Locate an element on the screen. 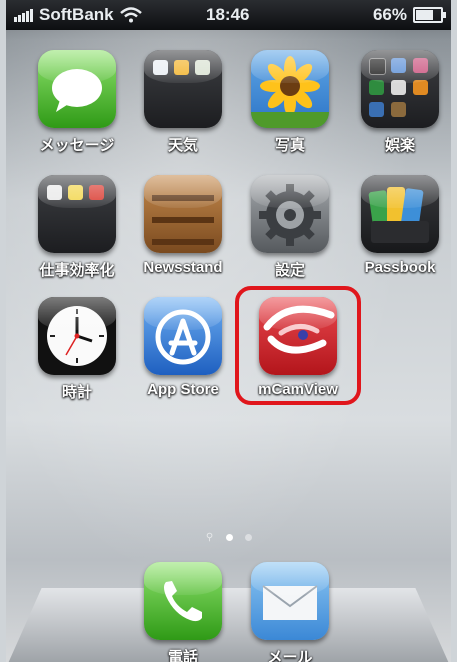 The height and width of the screenshot is (662, 457). app-label: 時計 is located at coordinates (76, 392).